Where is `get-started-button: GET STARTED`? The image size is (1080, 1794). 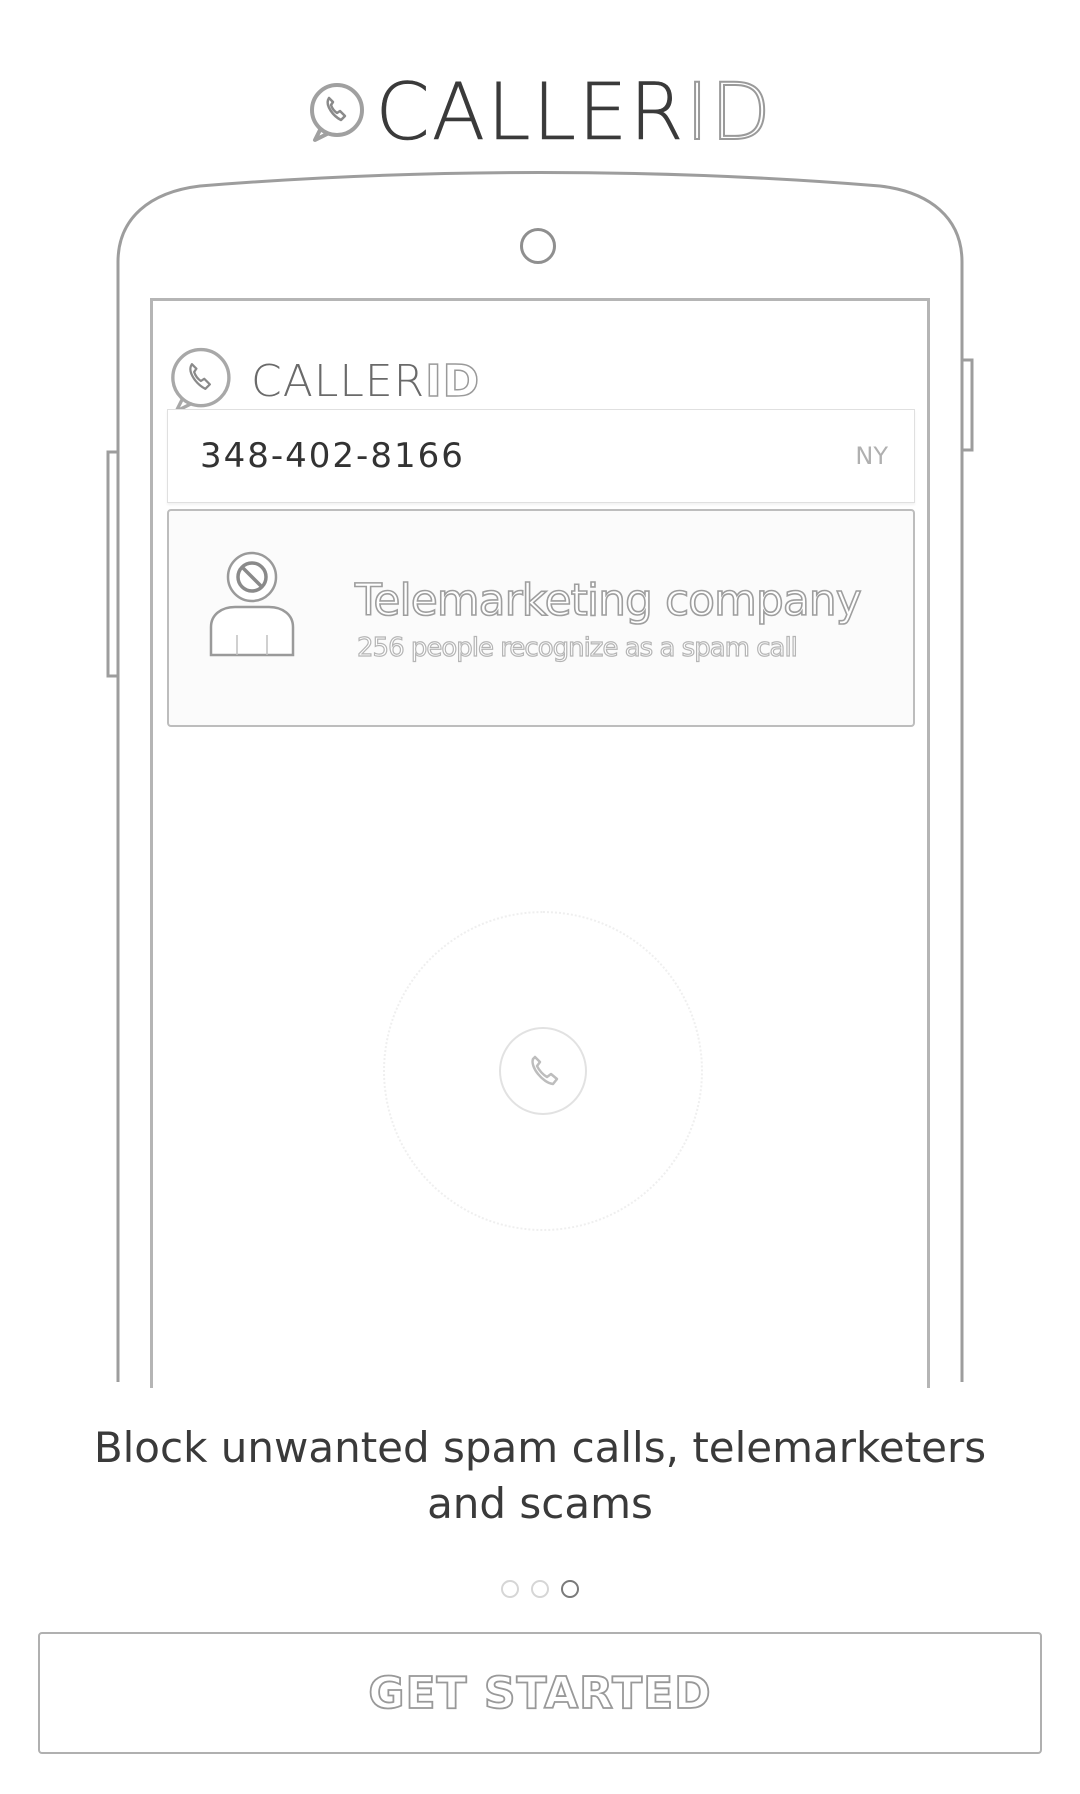
get-started-button: GET STARTED is located at coordinates (540, 1693).